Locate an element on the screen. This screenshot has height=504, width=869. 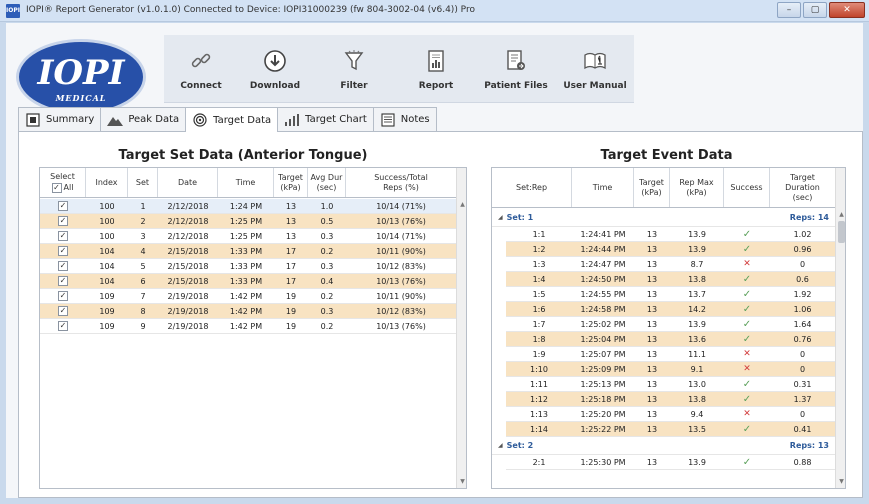
event-row: 1:7 1:25:02 PM 13 13.9 ✓ 1.64 is located at coordinates (670, 324).